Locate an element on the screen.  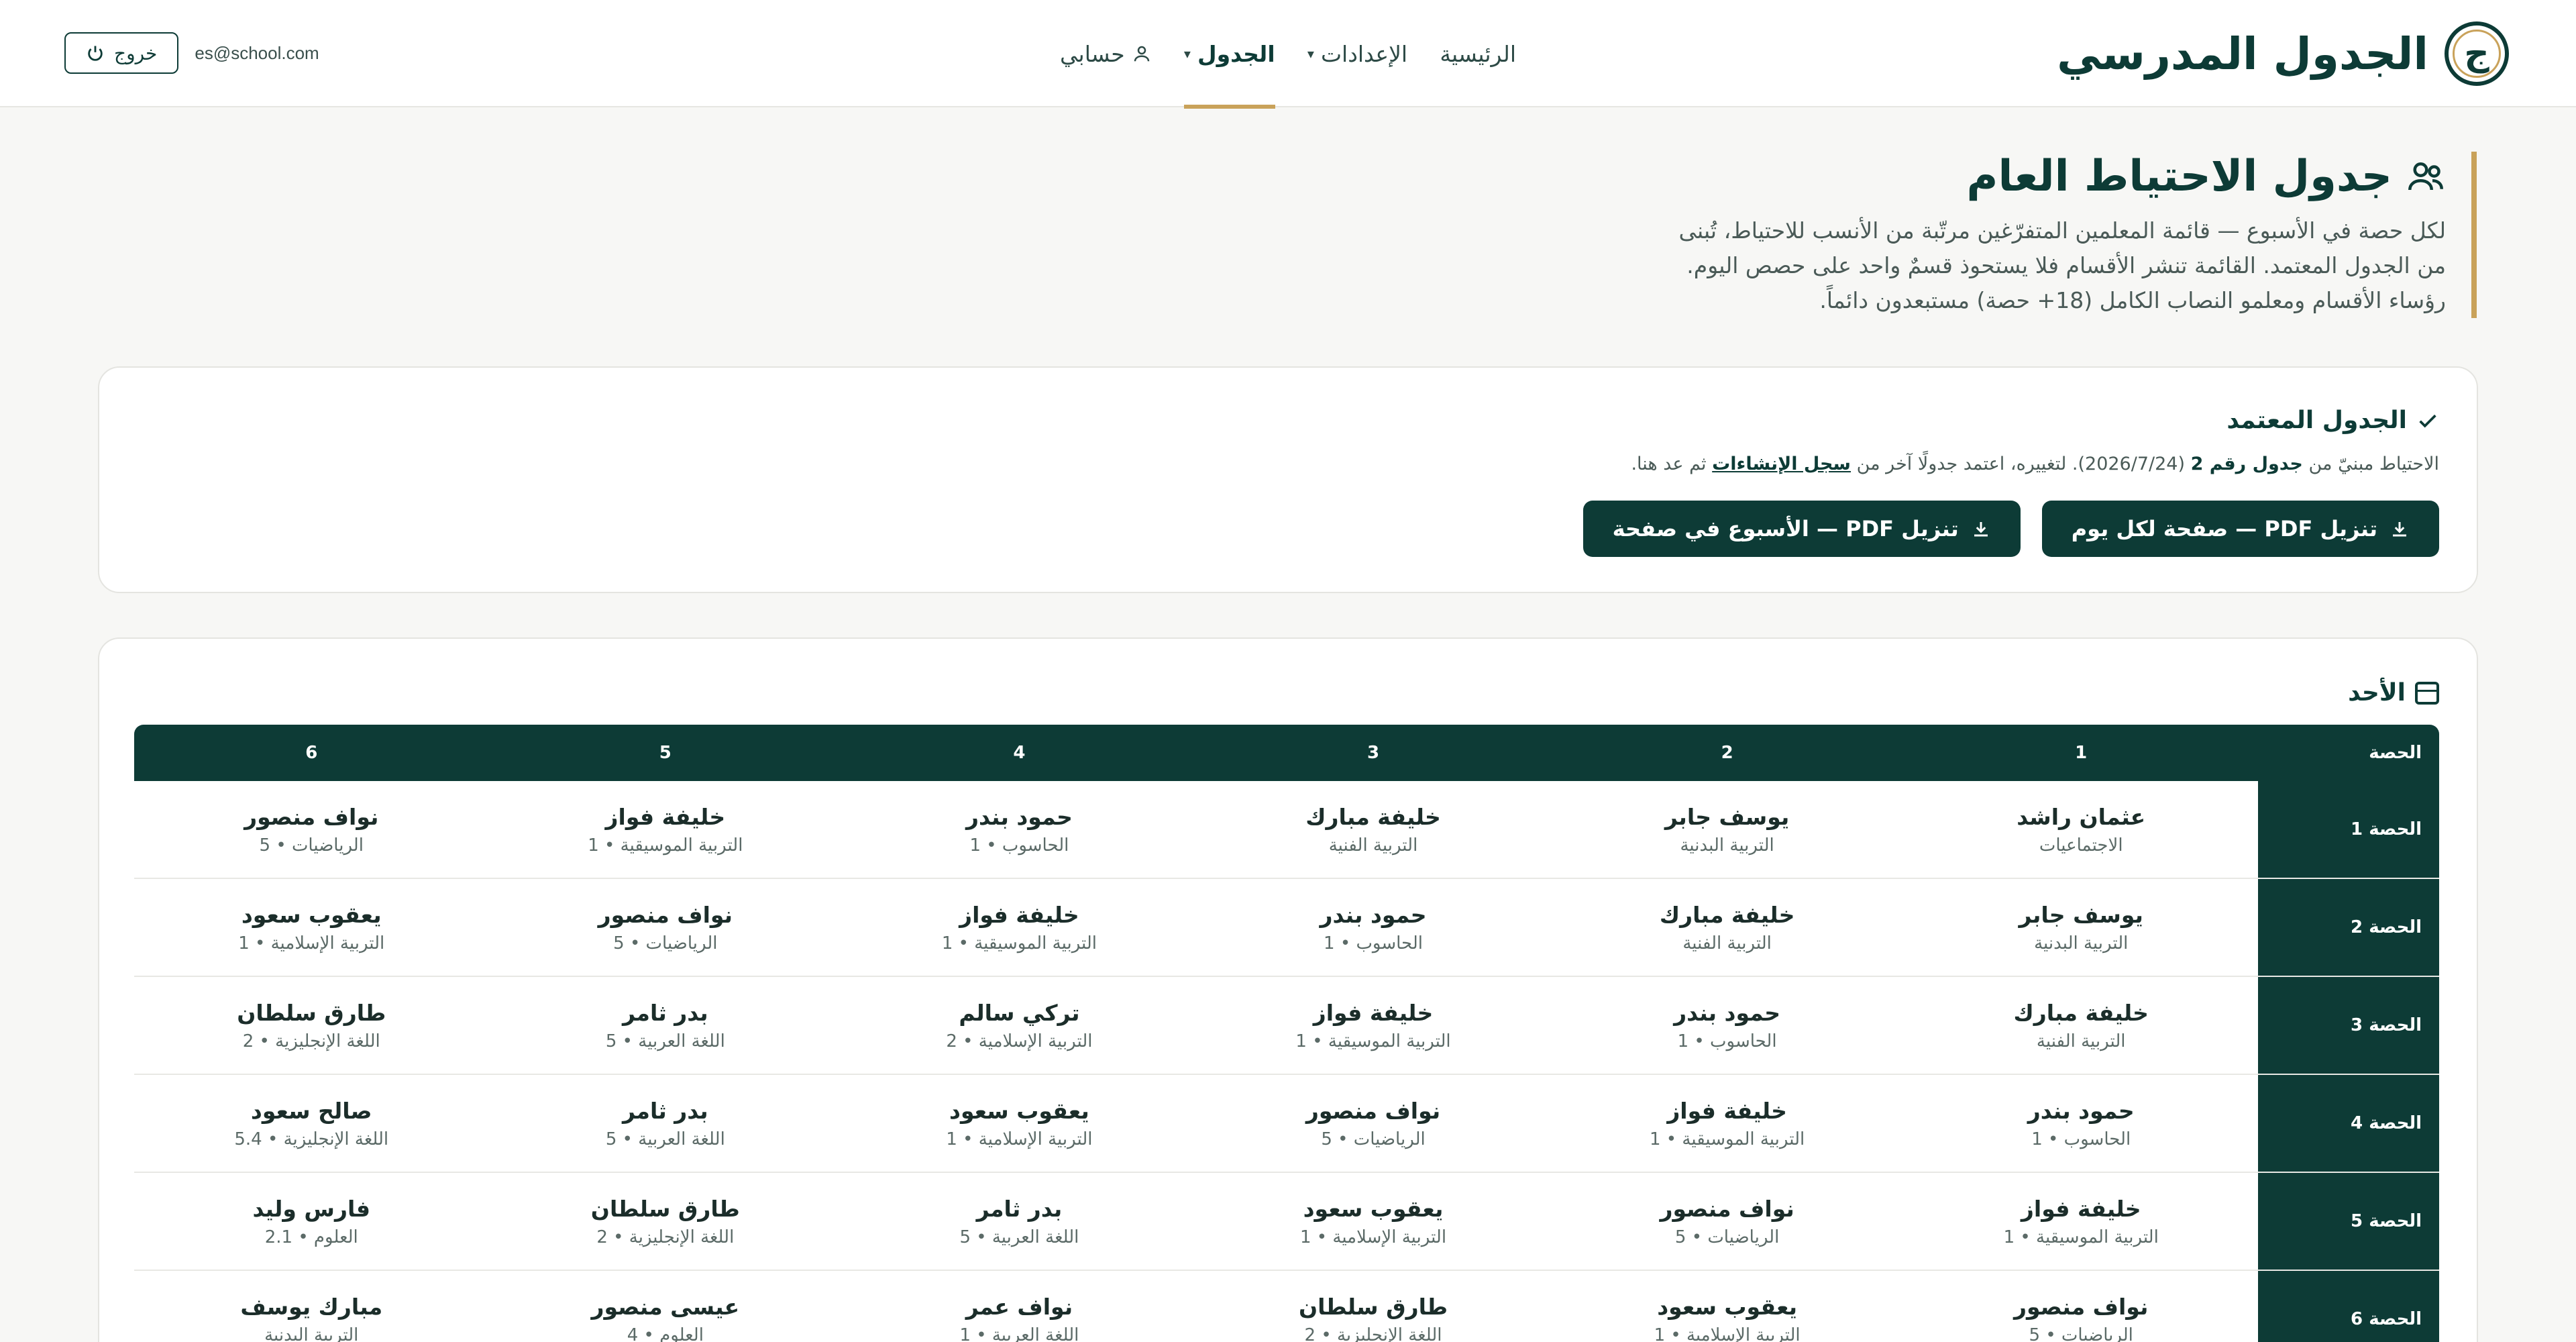
teacher-cell: تركي سالم التربية الإسلامية • 2 is located at coordinates (1020, 1025).